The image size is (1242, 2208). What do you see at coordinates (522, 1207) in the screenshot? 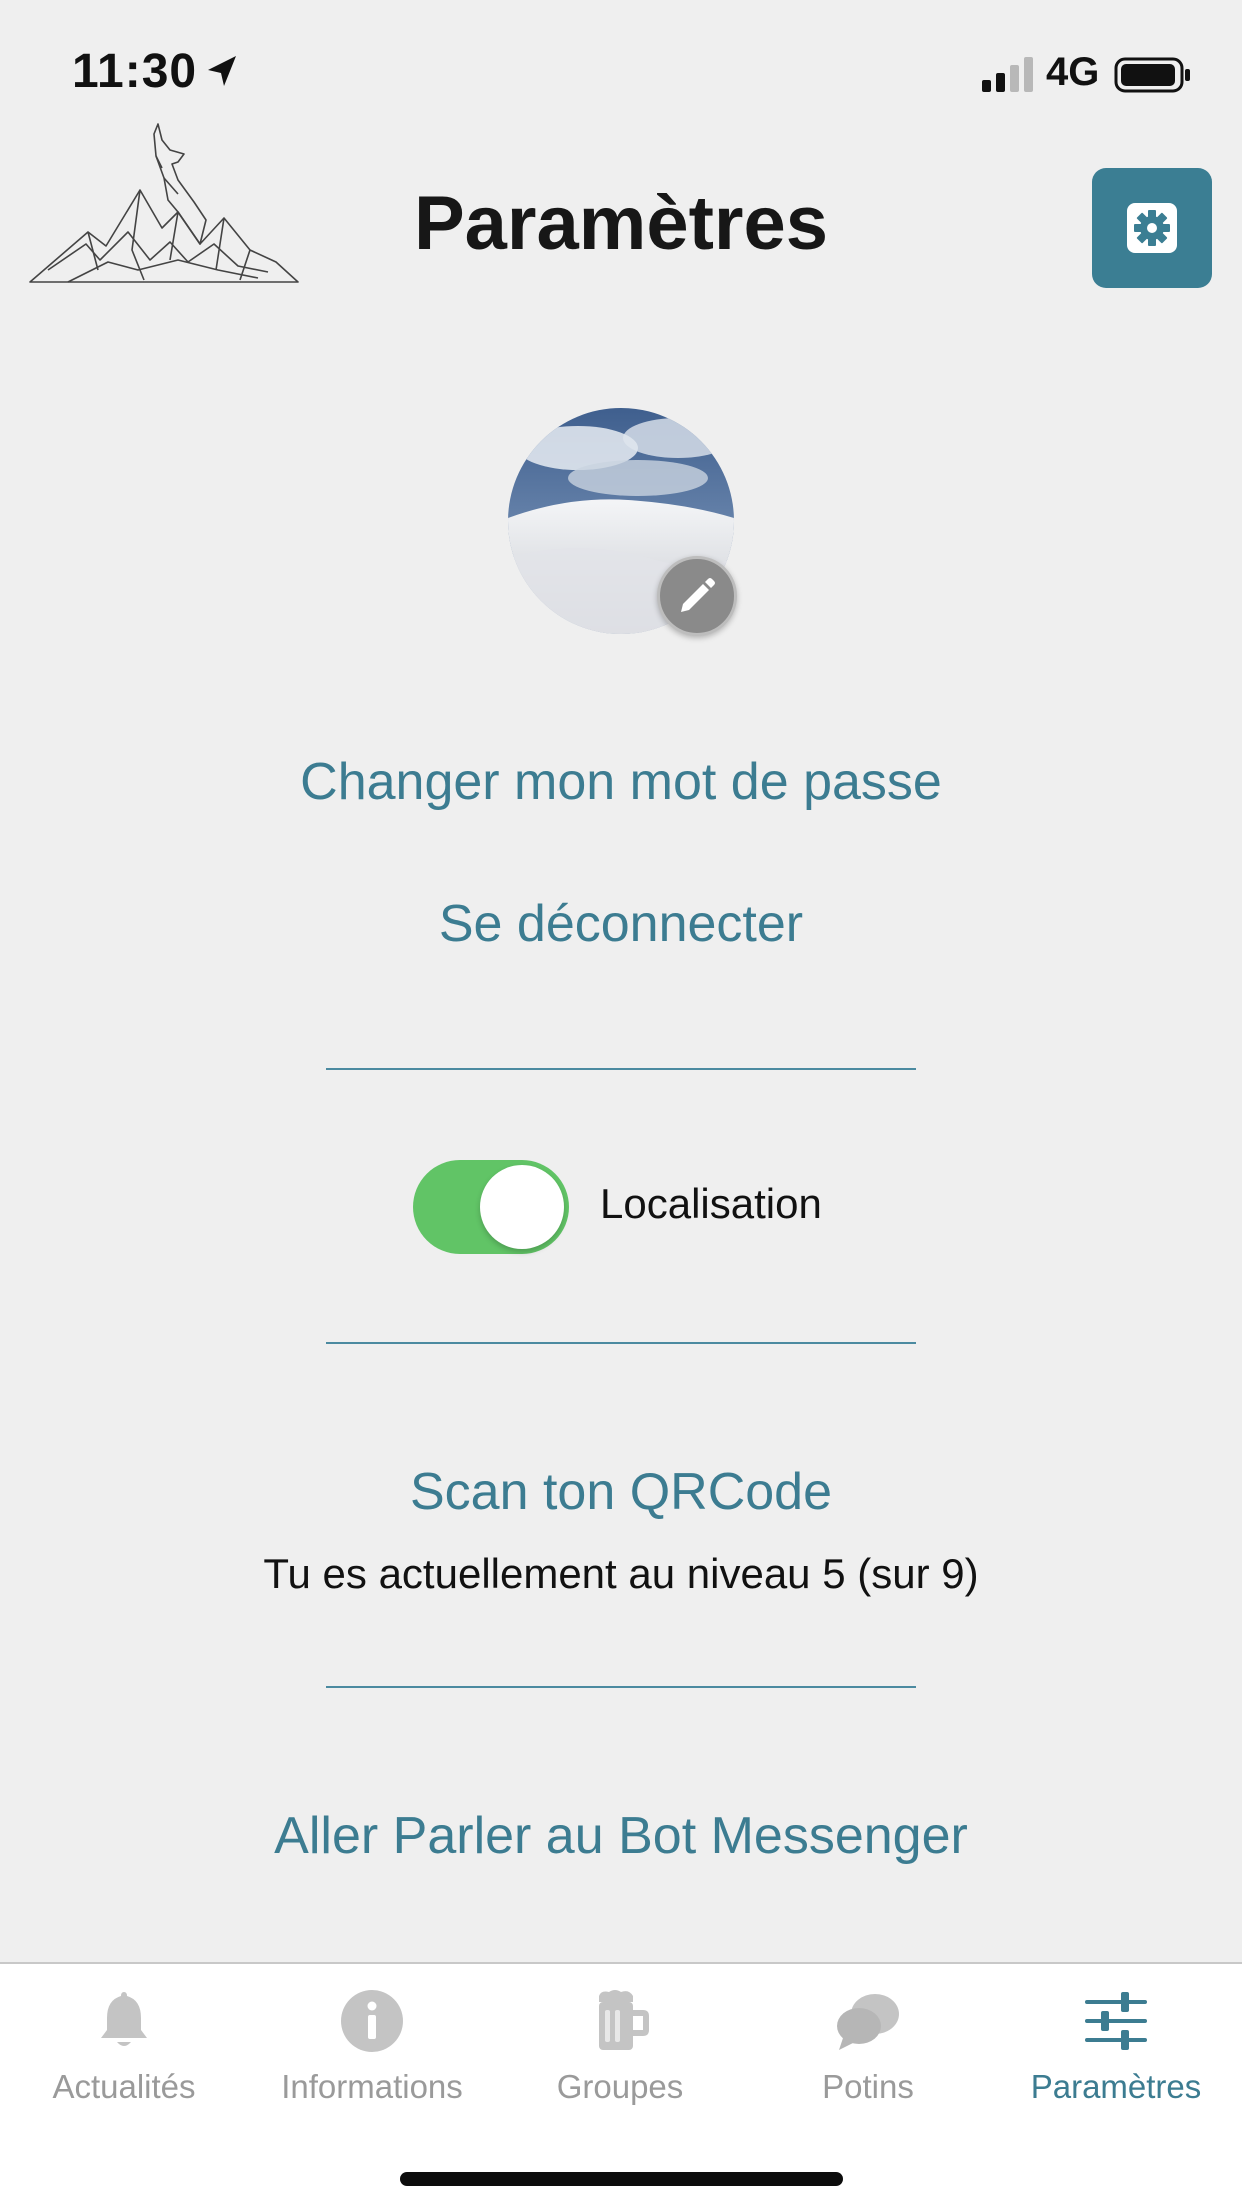
I see `toggle-knob` at bounding box center [522, 1207].